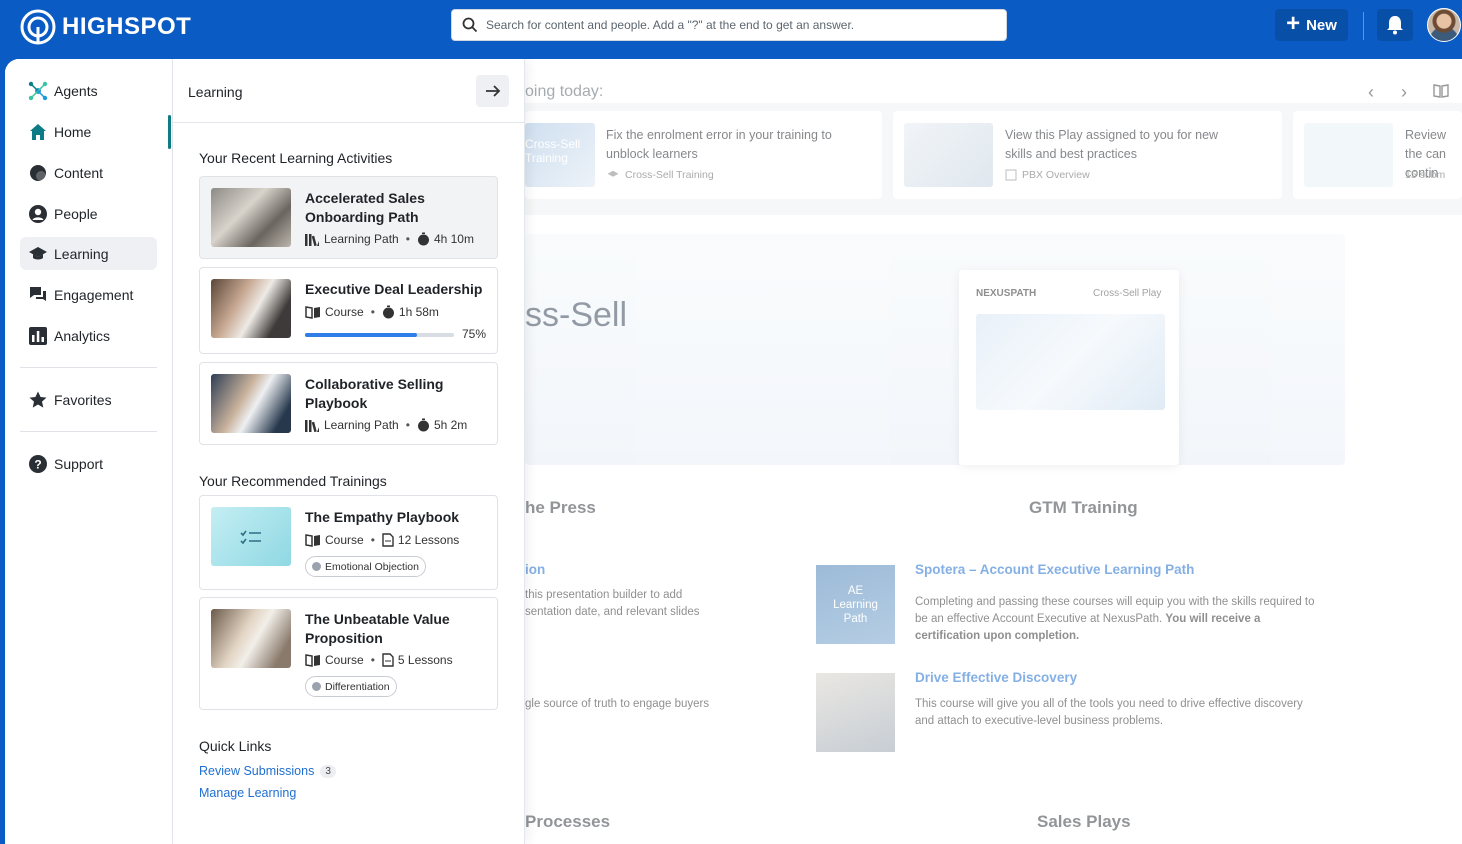  Describe the element at coordinates (855, 712) in the screenshot. I see `discovery-thumb` at that location.